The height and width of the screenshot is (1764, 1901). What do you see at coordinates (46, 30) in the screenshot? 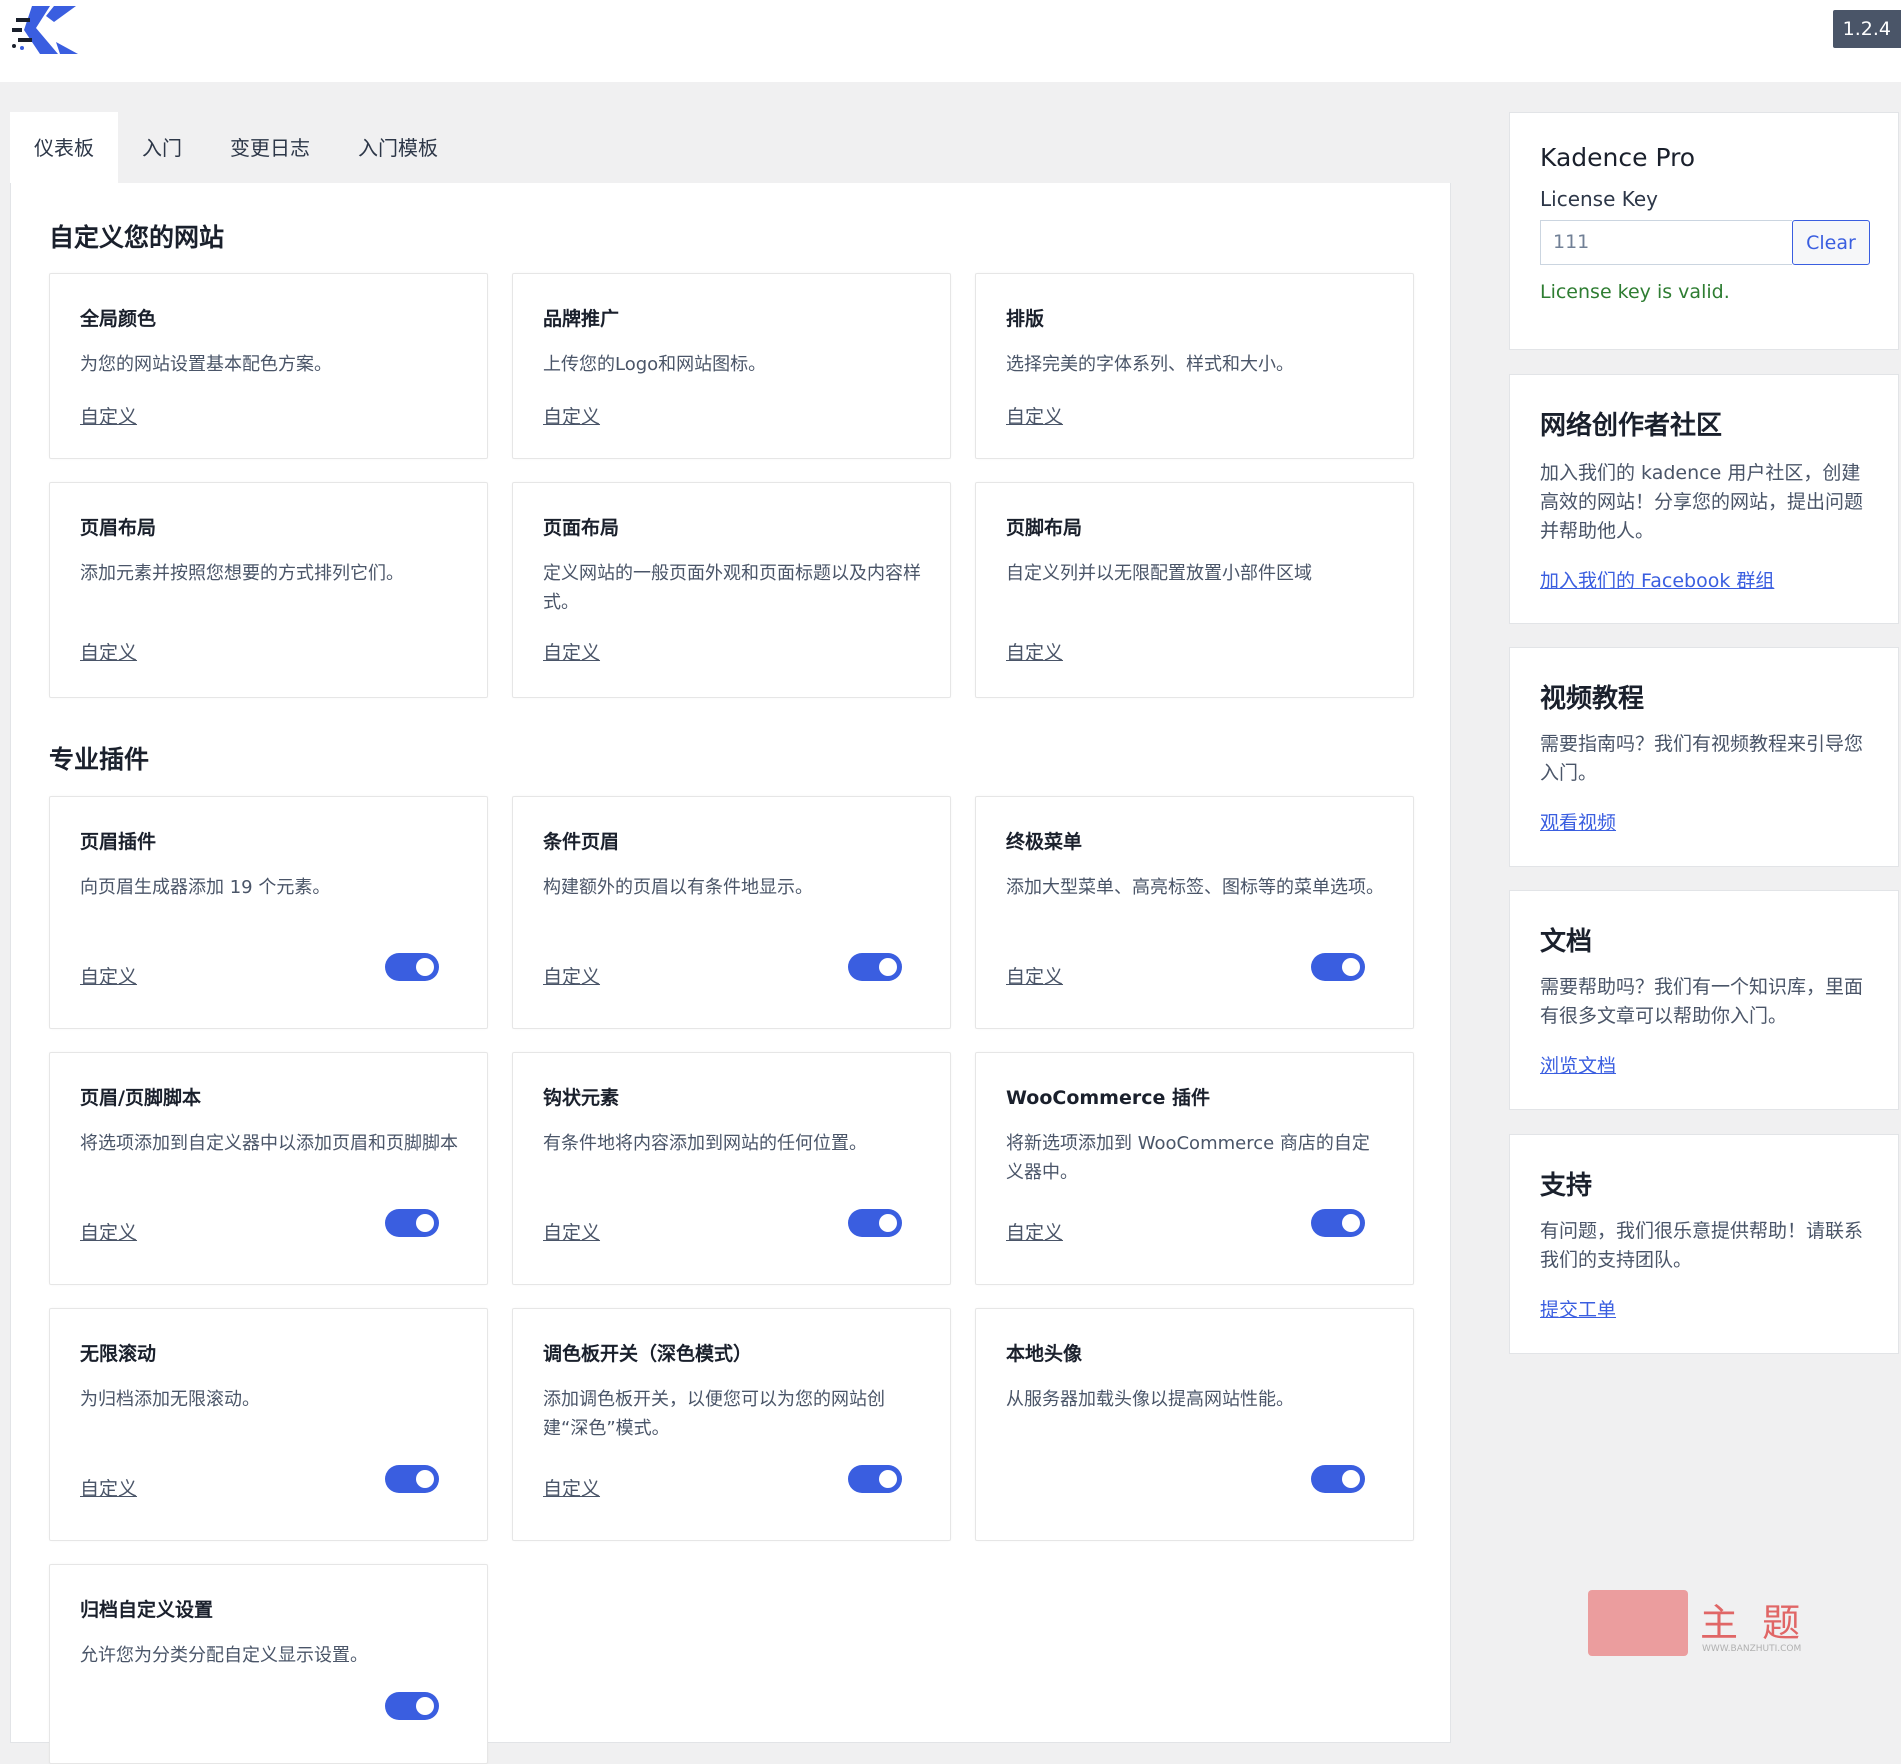
I see `kadence-logo-icon` at bounding box center [46, 30].